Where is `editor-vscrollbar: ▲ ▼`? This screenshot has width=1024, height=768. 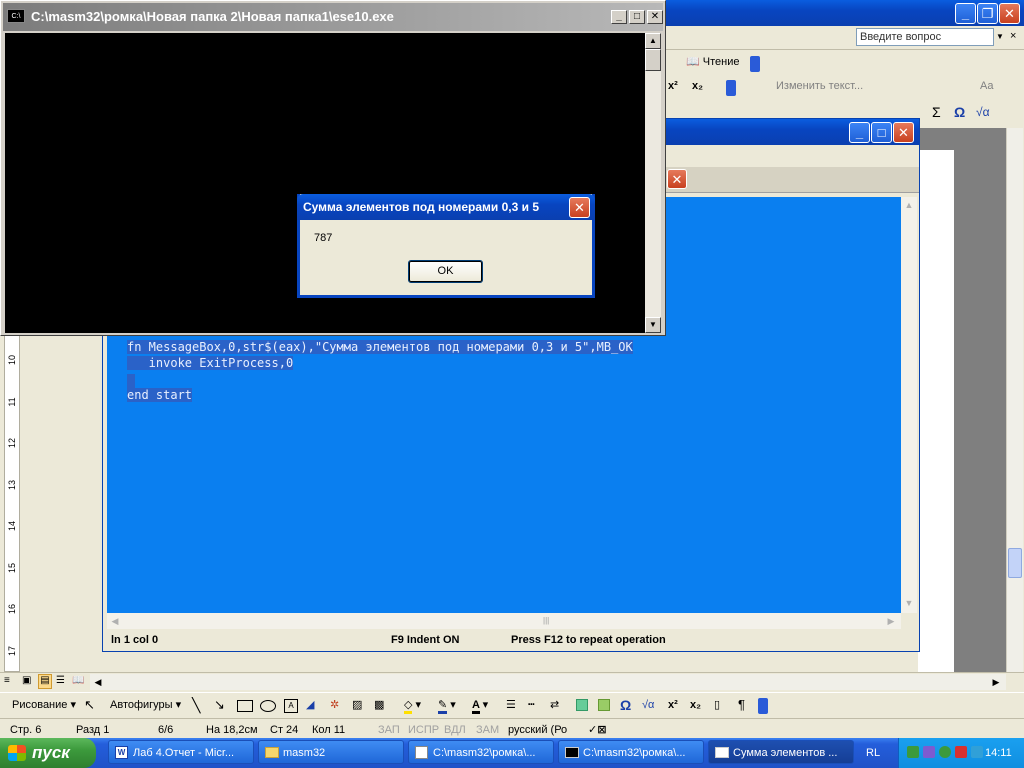 editor-vscrollbar: ▲ ▼ is located at coordinates (909, 405).